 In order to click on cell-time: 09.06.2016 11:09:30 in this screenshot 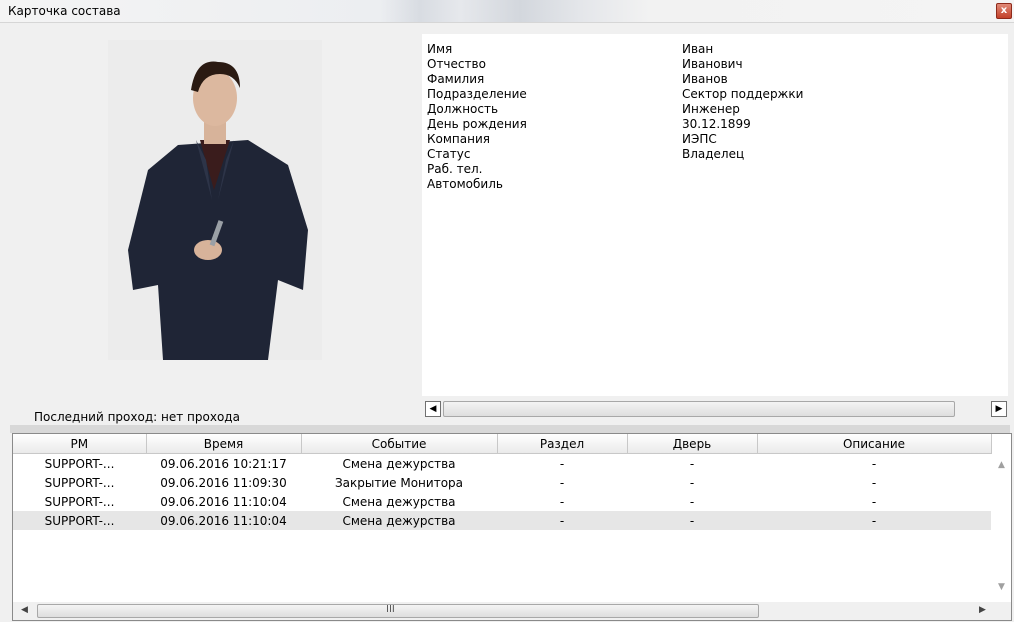, I will do `click(223, 482)`.